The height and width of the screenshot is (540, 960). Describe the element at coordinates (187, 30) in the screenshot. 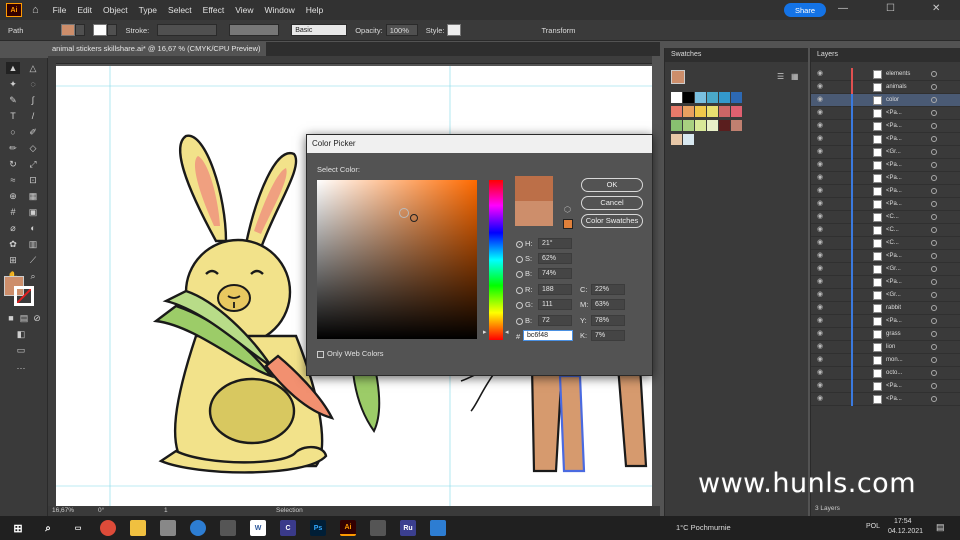

I see `stroke-weight-field` at that location.